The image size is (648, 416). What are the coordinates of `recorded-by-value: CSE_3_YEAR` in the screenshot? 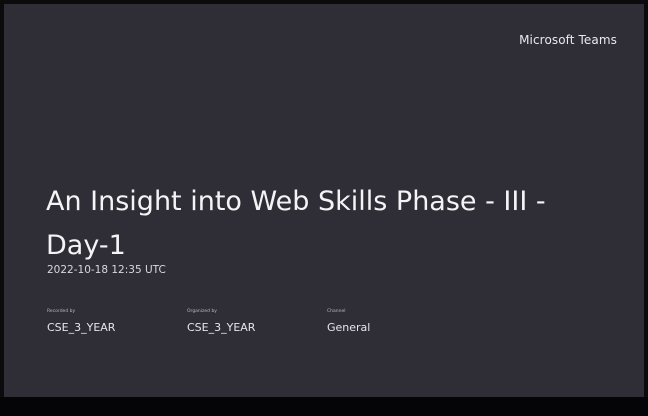 It's located at (81, 327).